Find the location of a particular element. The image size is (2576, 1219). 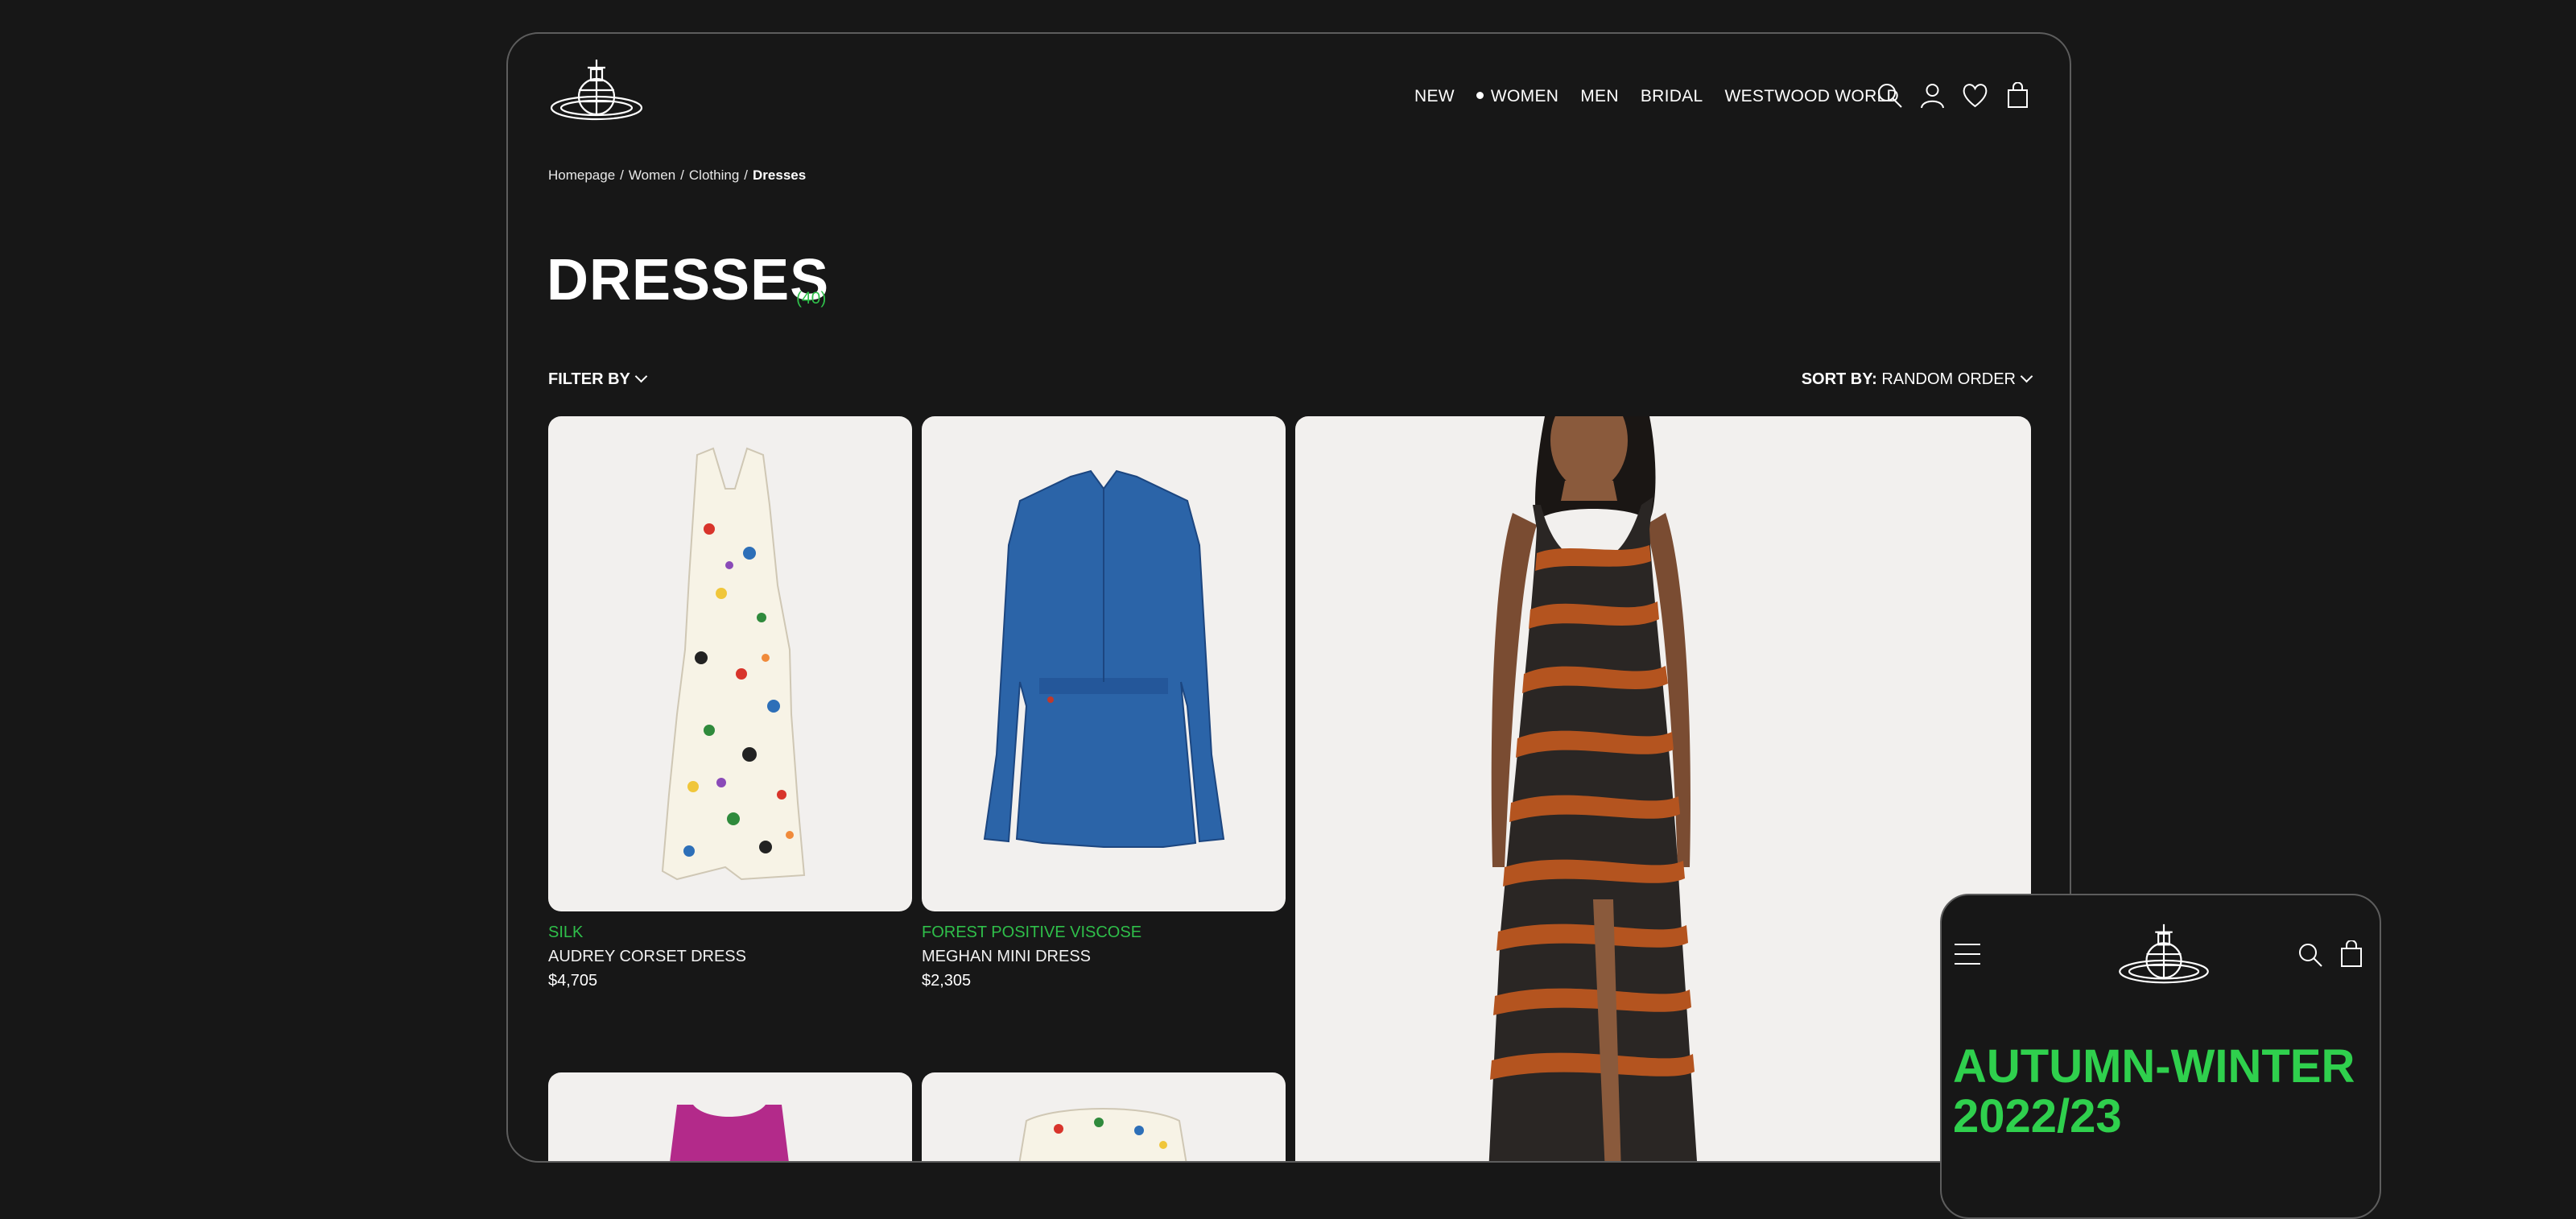

breadcrumb-homepage: Homepage is located at coordinates (581, 175).